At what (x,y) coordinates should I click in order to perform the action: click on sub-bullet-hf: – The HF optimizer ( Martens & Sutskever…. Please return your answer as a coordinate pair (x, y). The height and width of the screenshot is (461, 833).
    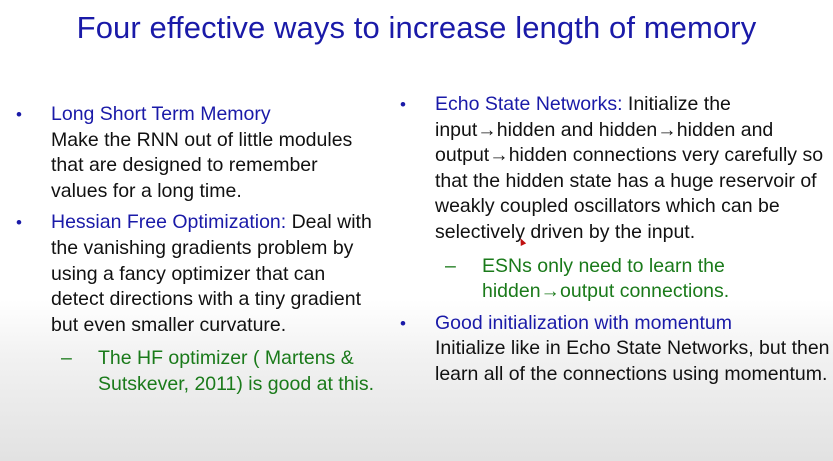
    Looking at the image, I should click on (218, 371).